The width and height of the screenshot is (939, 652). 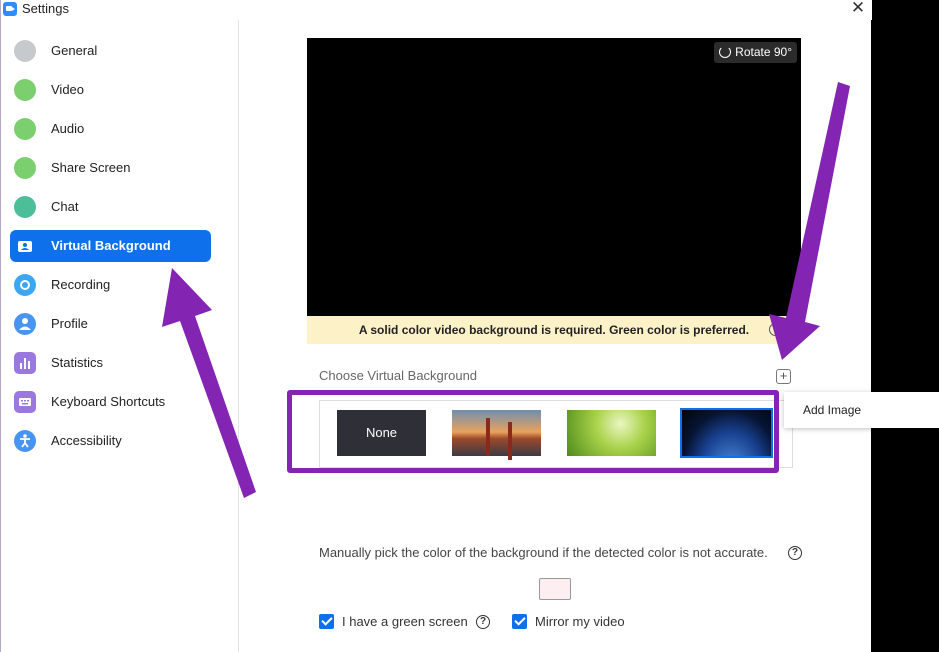 What do you see at coordinates (110, 207) in the screenshot?
I see `sidebar-item-chat: Chat` at bounding box center [110, 207].